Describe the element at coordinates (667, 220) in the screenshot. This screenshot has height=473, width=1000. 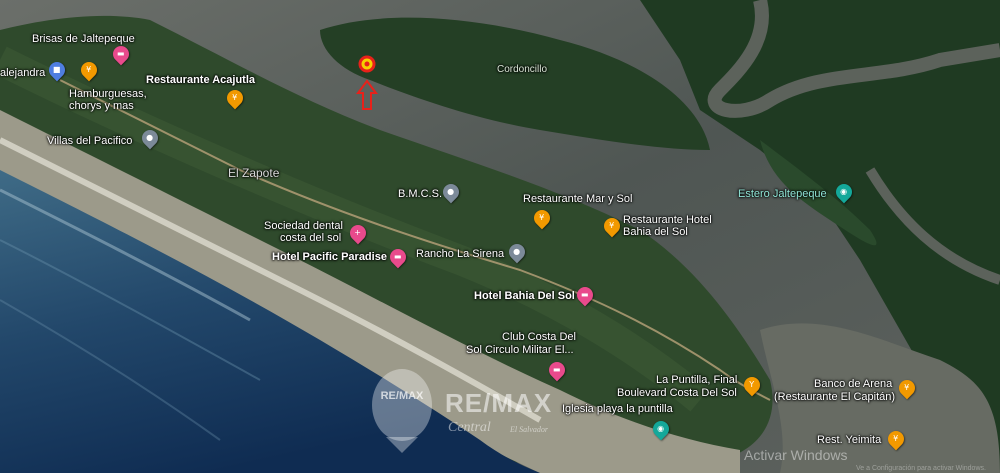
I see `place-label-restaurante-hotel: Restaurante Hotel` at that location.